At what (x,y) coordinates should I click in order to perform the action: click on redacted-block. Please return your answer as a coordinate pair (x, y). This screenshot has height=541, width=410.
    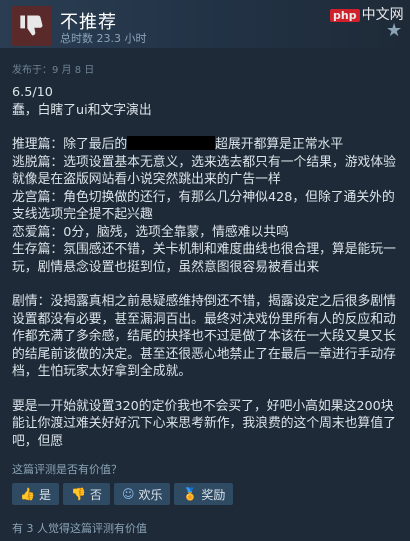
    Looking at the image, I should click on (171, 143).